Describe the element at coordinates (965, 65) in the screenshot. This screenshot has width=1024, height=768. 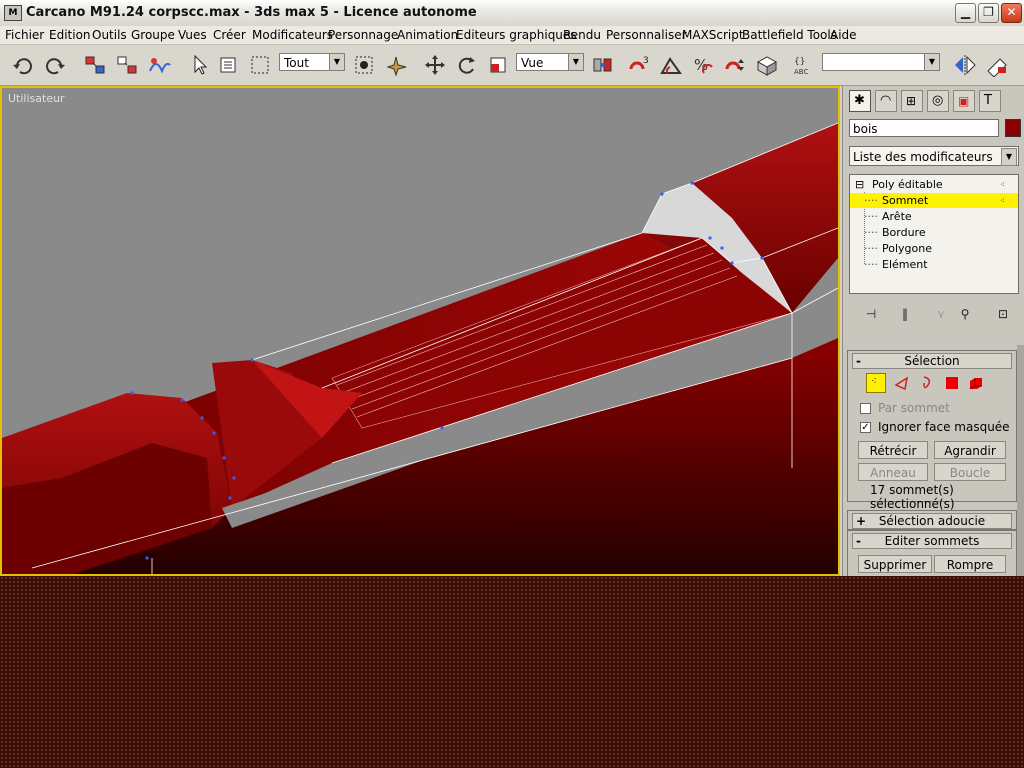
I see `mirror-button` at that location.